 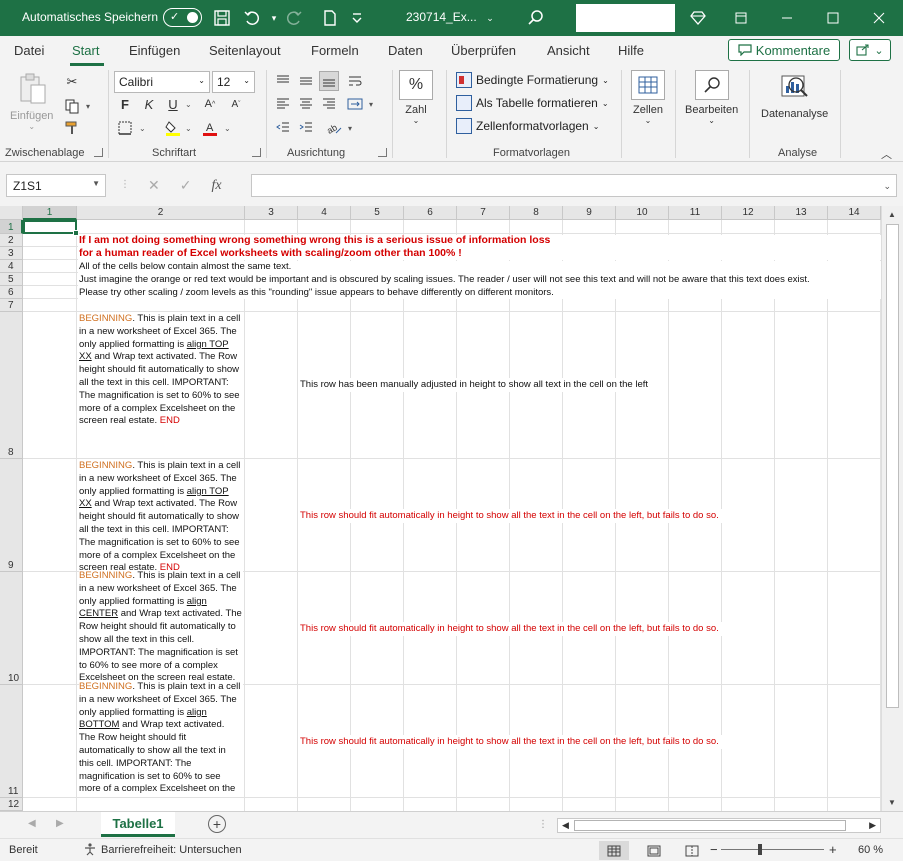 I want to click on column-header: 1, so click(x=50, y=213).